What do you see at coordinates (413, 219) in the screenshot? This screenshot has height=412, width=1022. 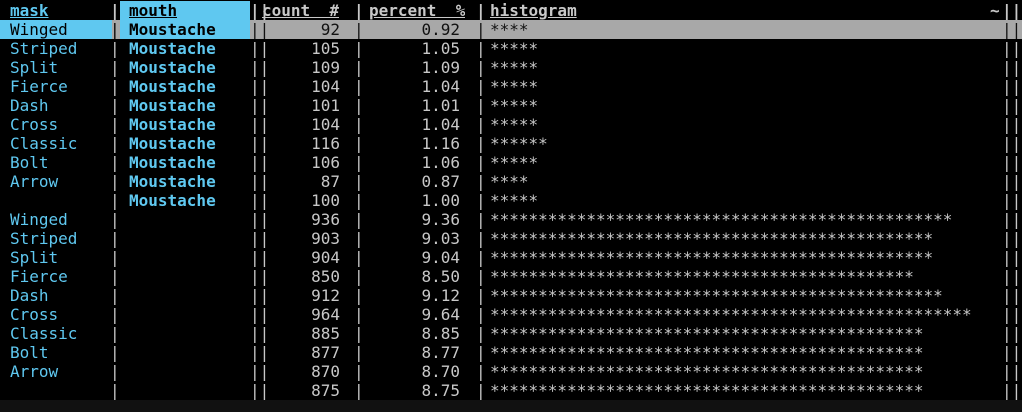 I see `percent-cell: 9.36` at bounding box center [413, 219].